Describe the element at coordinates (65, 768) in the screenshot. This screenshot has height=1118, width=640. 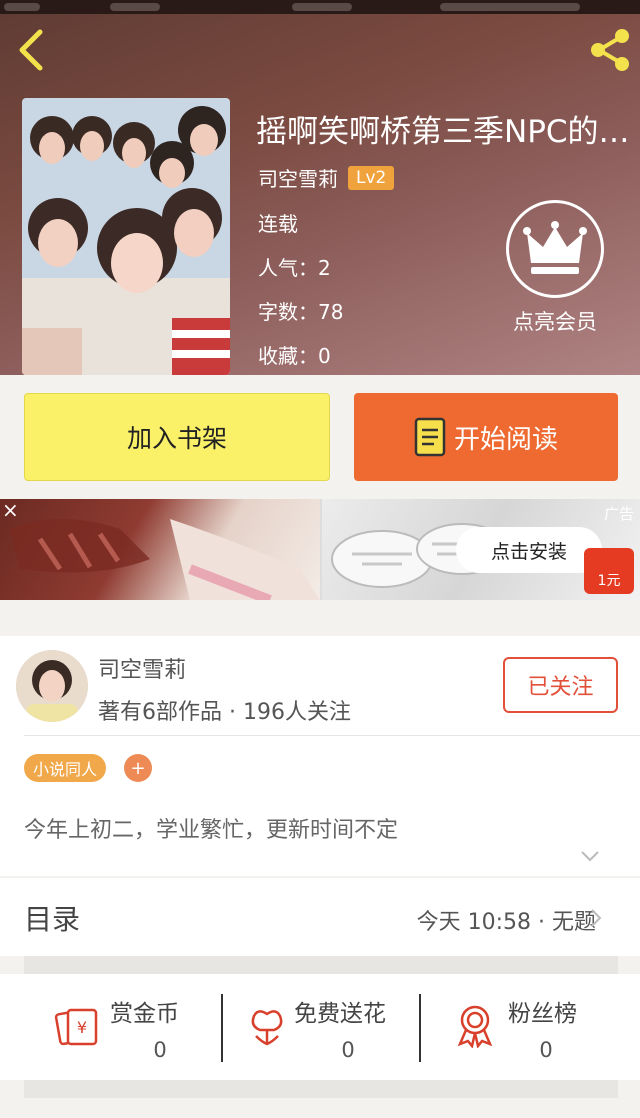
I see `tag-chip: 小说同人` at that location.